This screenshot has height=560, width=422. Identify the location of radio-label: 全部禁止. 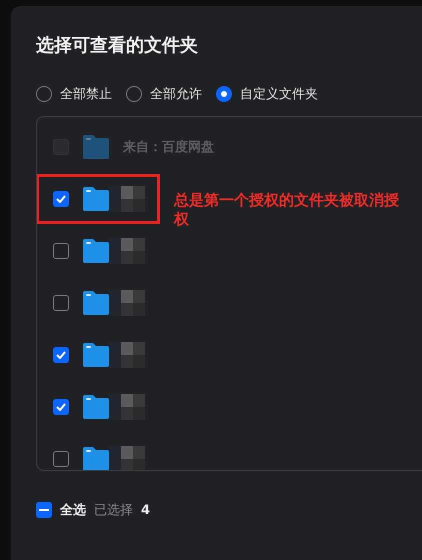
(86, 94).